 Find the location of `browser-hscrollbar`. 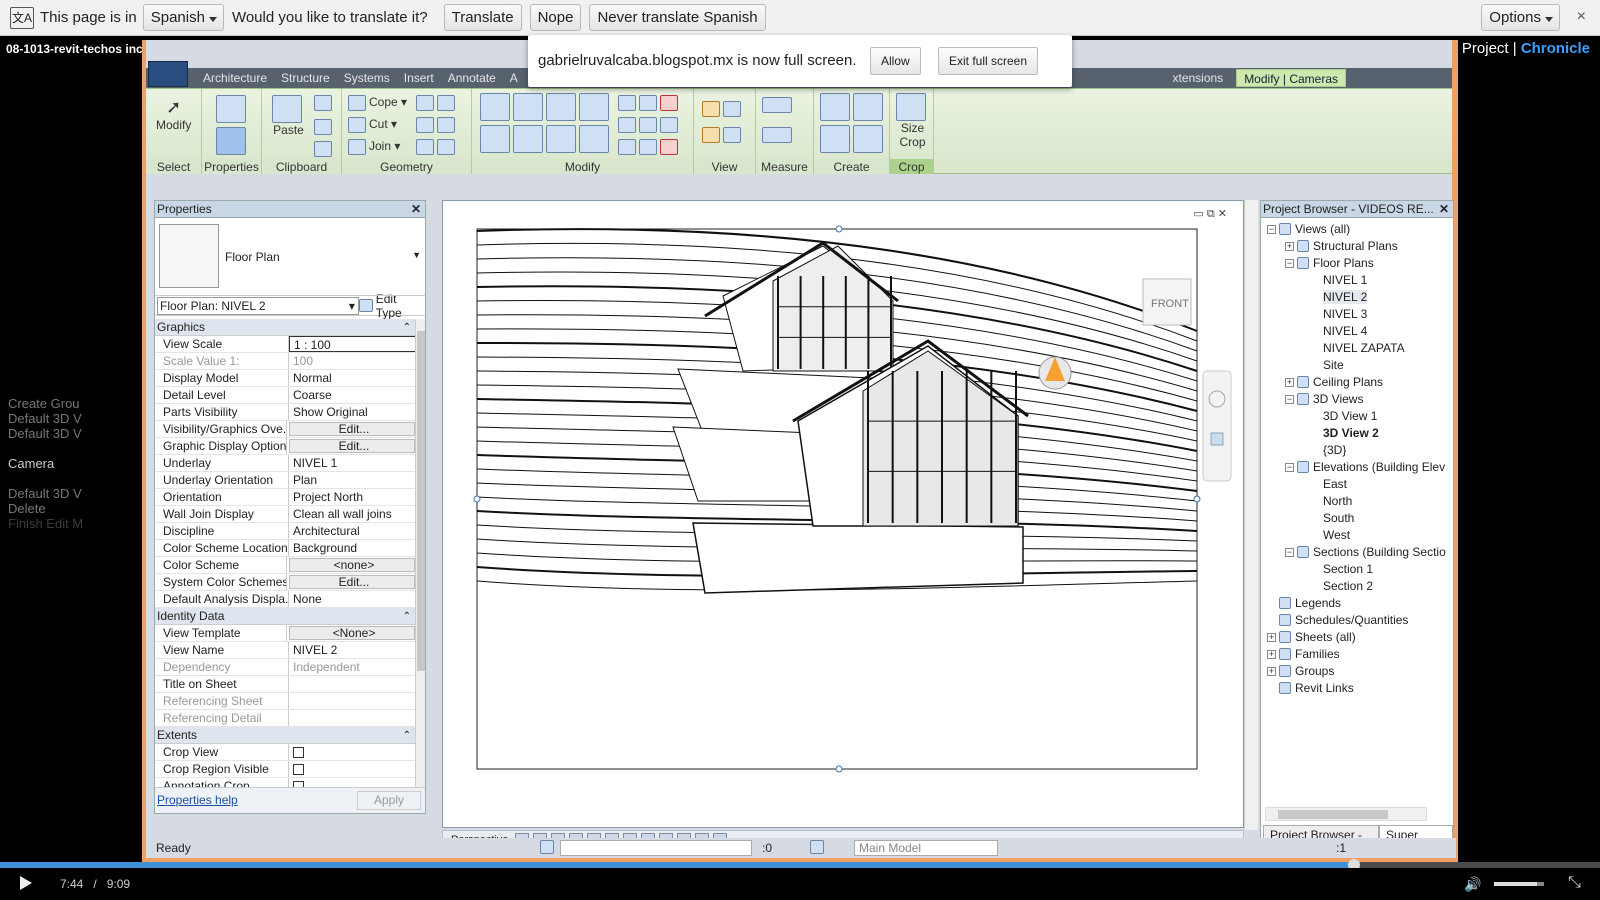

browser-hscrollbar is located at coordinates (1346, 814).